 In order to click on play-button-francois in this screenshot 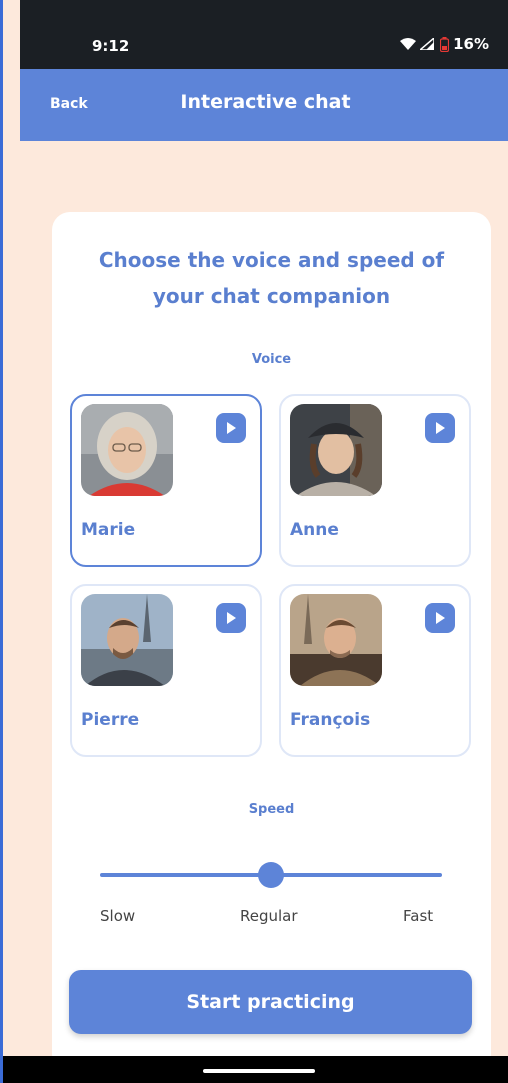, I will do `click(440, 618)`.